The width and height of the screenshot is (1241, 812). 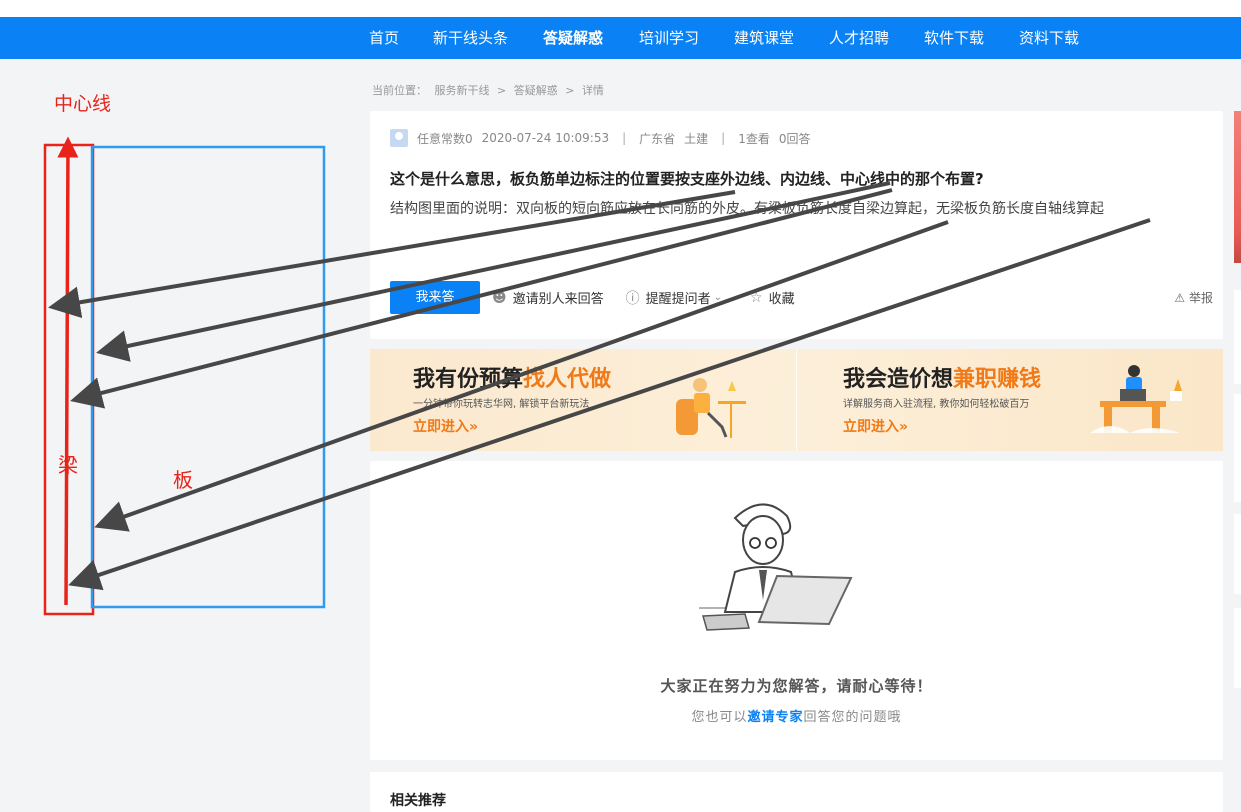 What do you see at coordinates (83, 104) in the screenshot?
I see `centerline-label: 中心线` at bounding box center [83, 104].